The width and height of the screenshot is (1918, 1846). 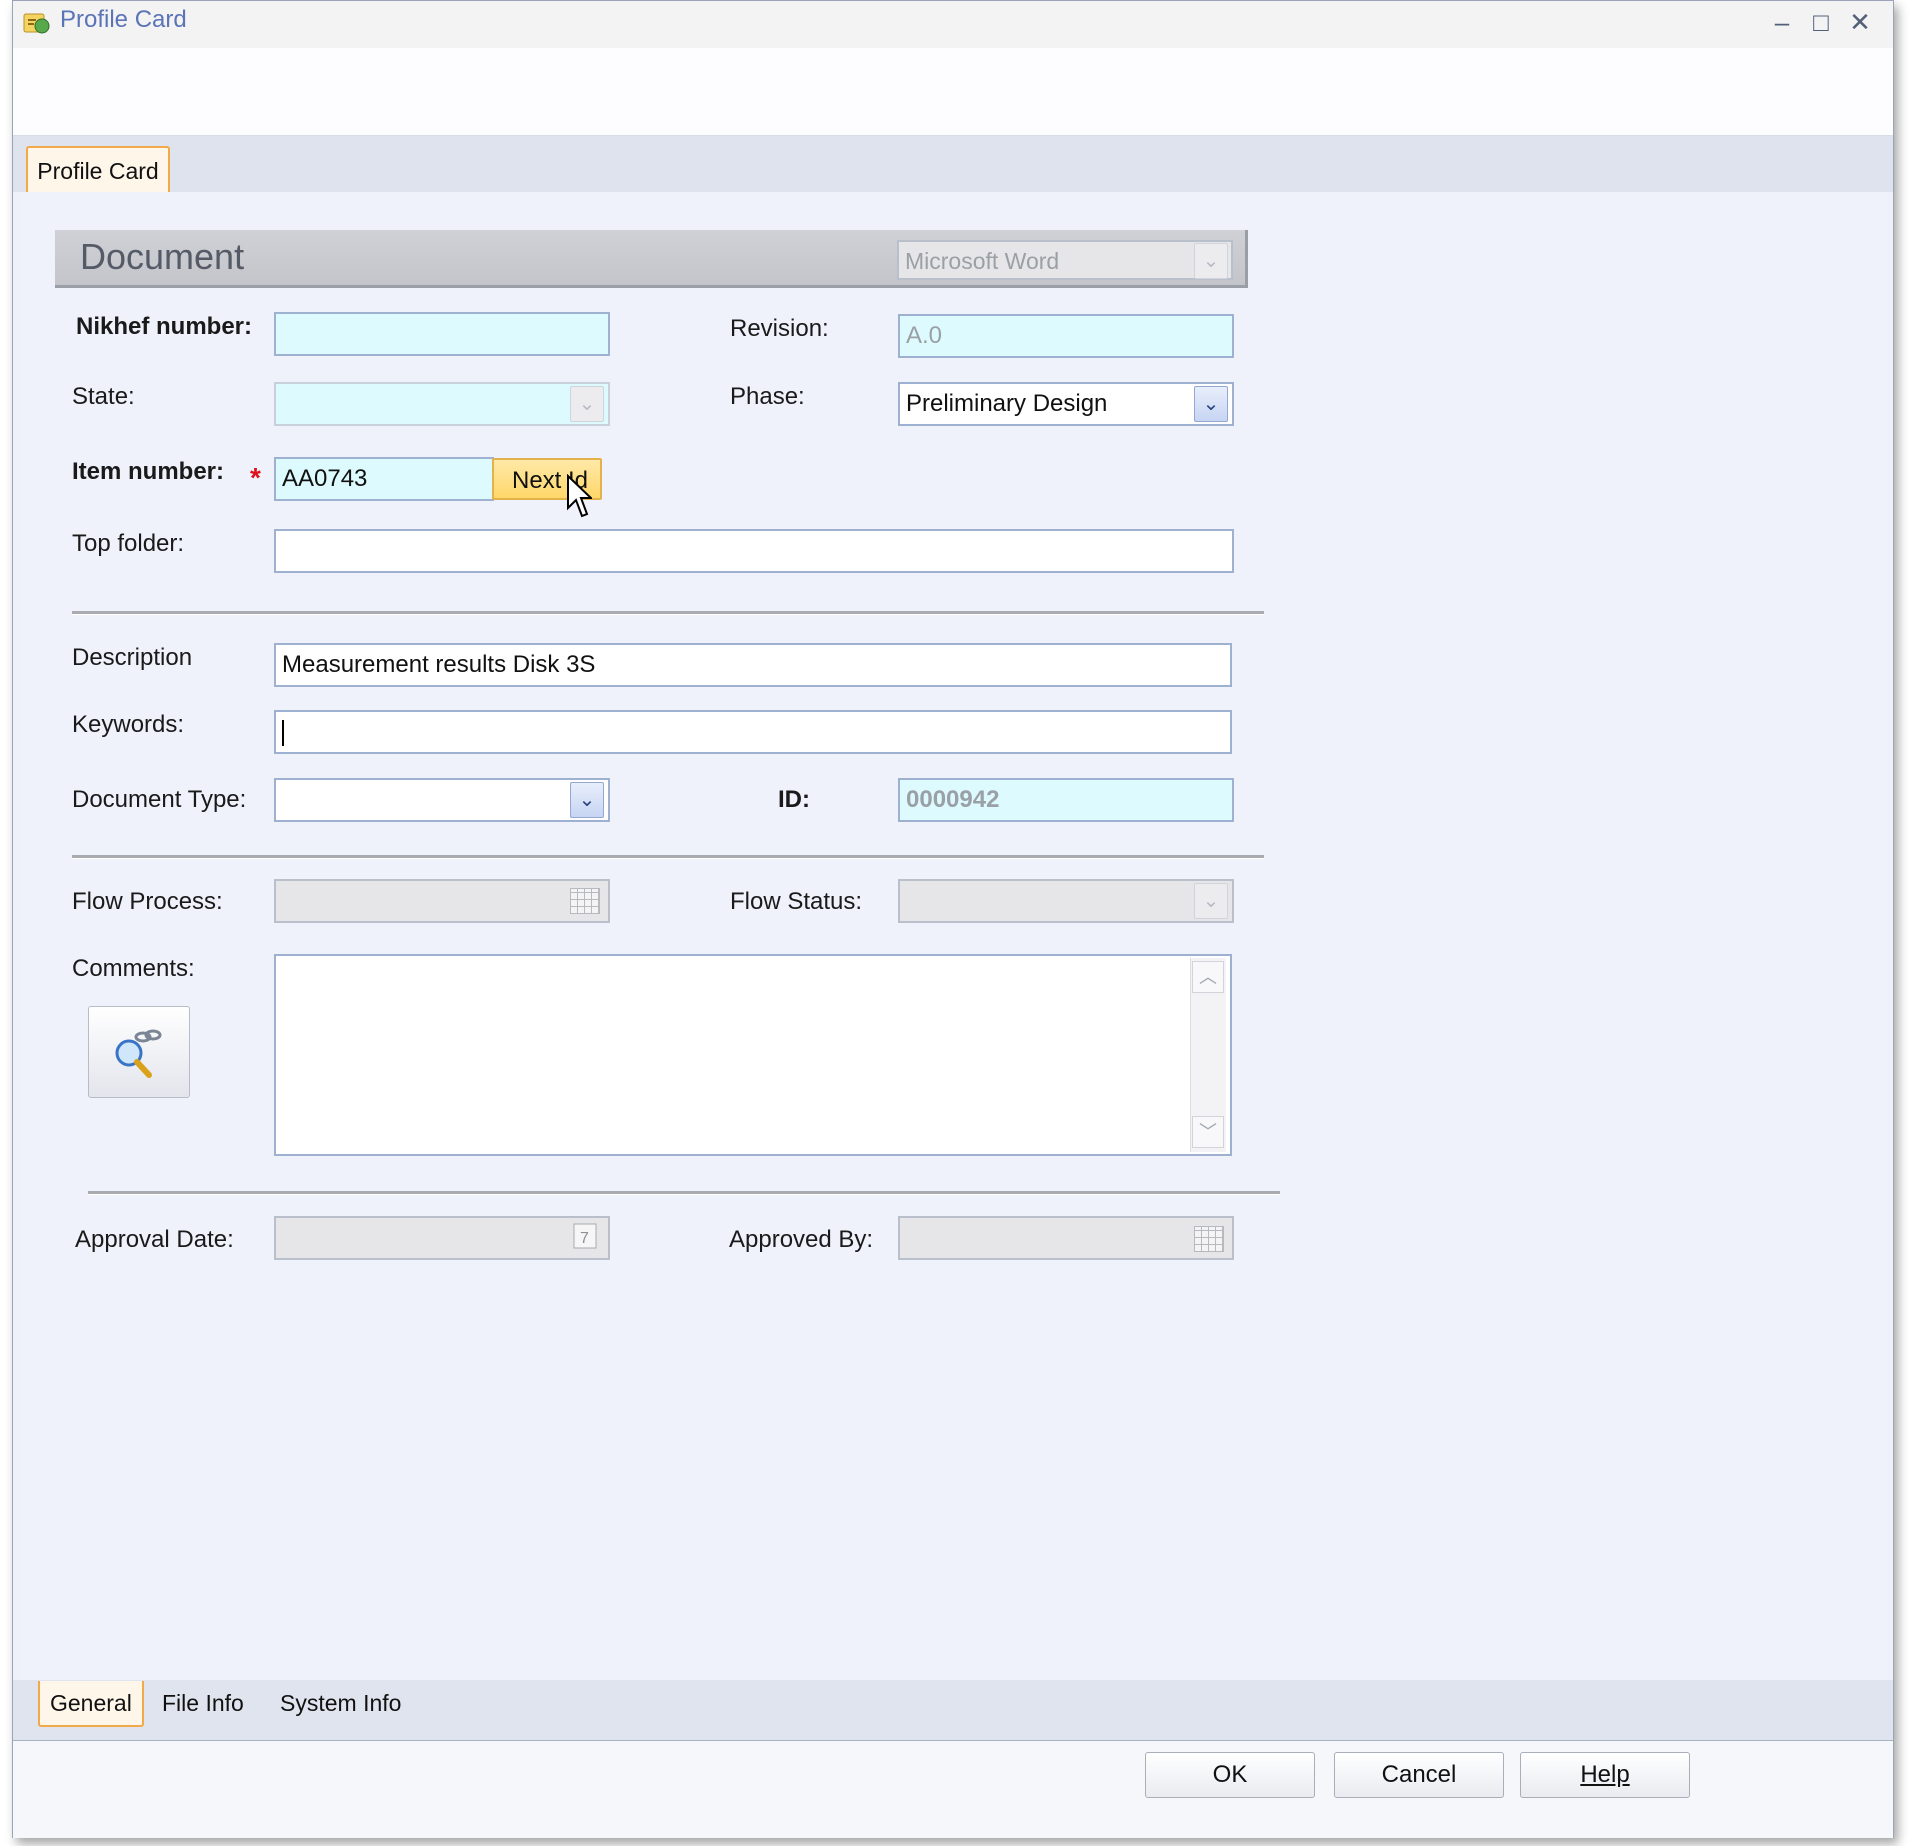 What do you see at coordinates (953, 164) in the screenshot?
I see `top-tab-strip` at bounding box center [953, 164].